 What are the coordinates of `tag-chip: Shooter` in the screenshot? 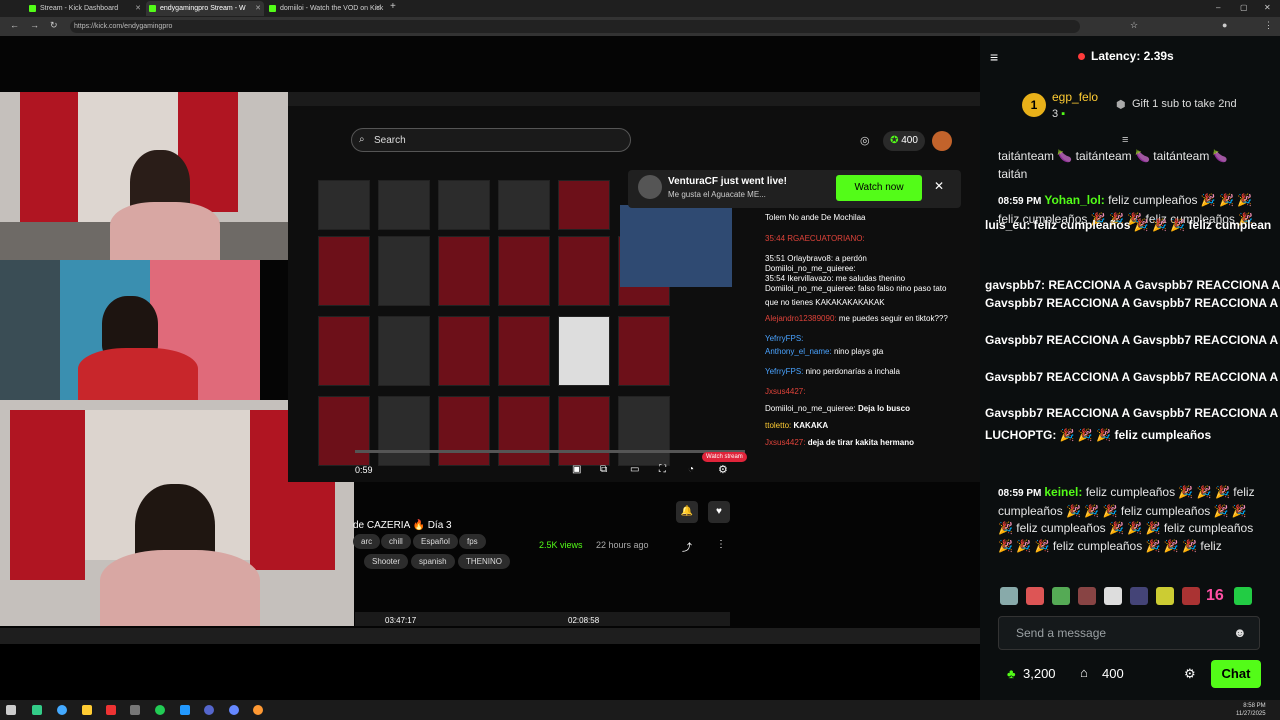 It's located at (386, 561).